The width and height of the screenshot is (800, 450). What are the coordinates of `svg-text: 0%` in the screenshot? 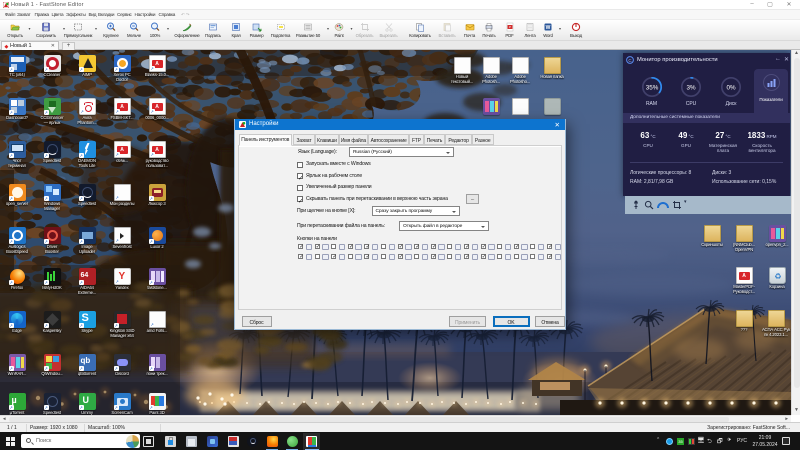 It's located at (731, 87).